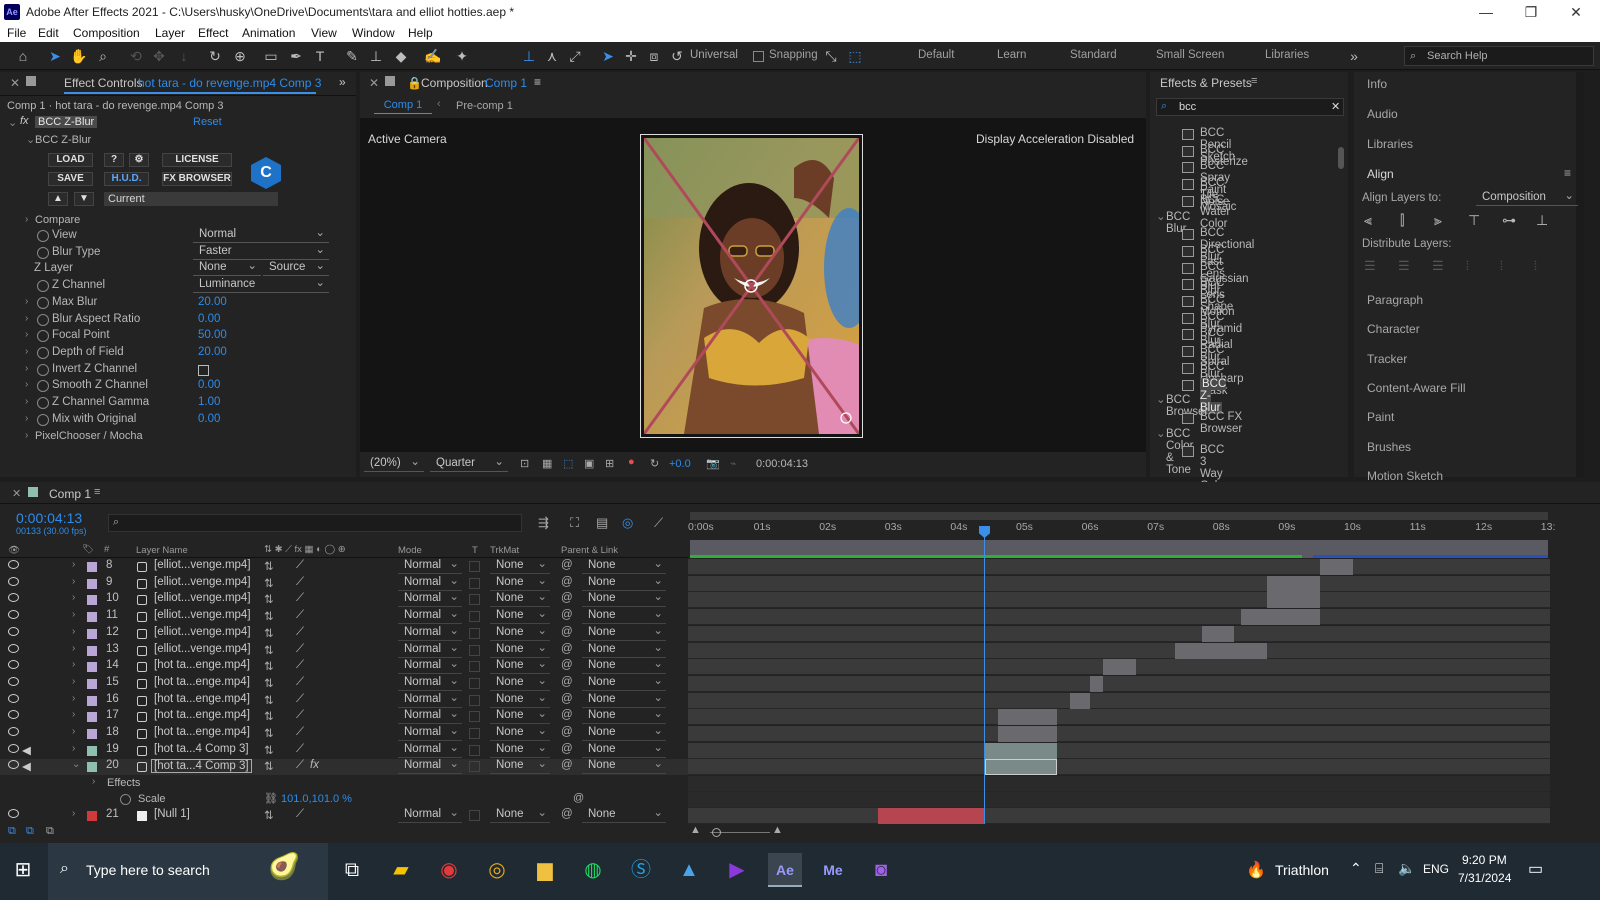 This screenshot has width=1600, height=900. What do you see at coordinates (401, 56) in the screenshot?
I see `eraser-tool-icon: ◆` at bounding box center [401, 56].